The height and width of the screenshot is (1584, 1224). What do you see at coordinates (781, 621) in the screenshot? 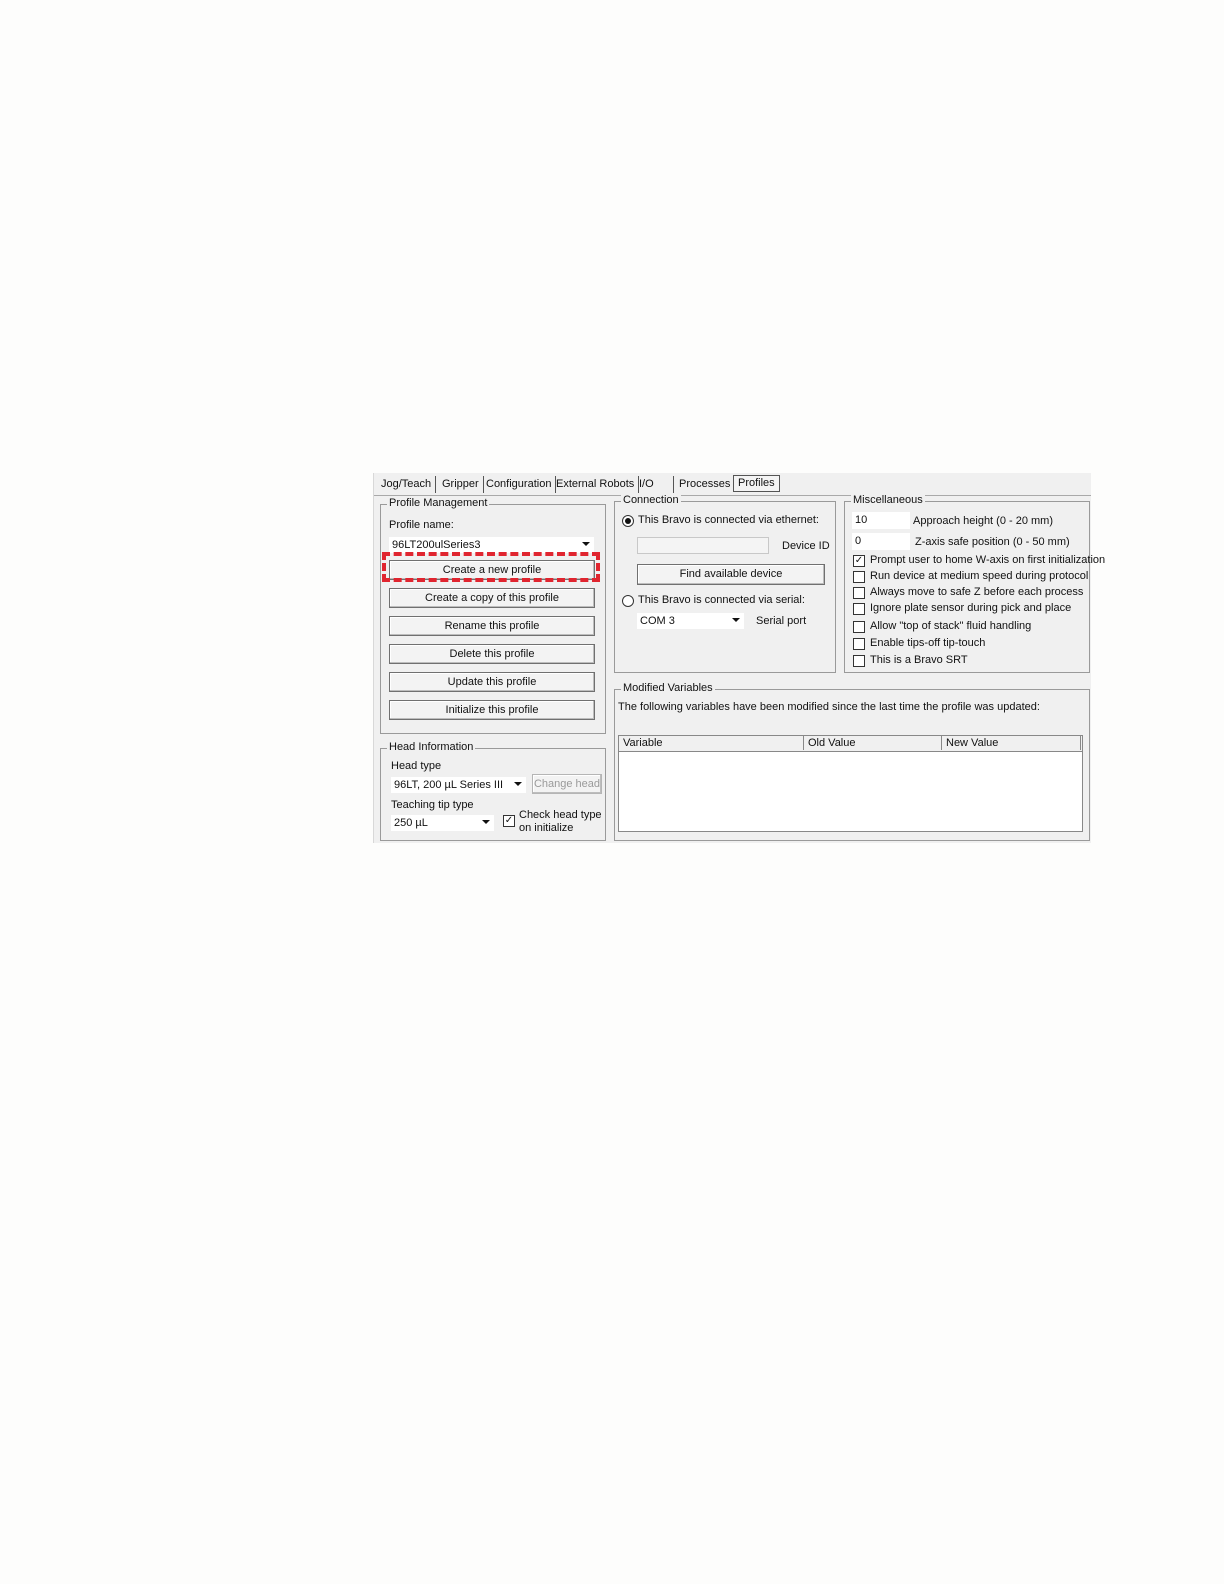
I see `serial-port-label: Serial port` at bounding box center [781, 621].